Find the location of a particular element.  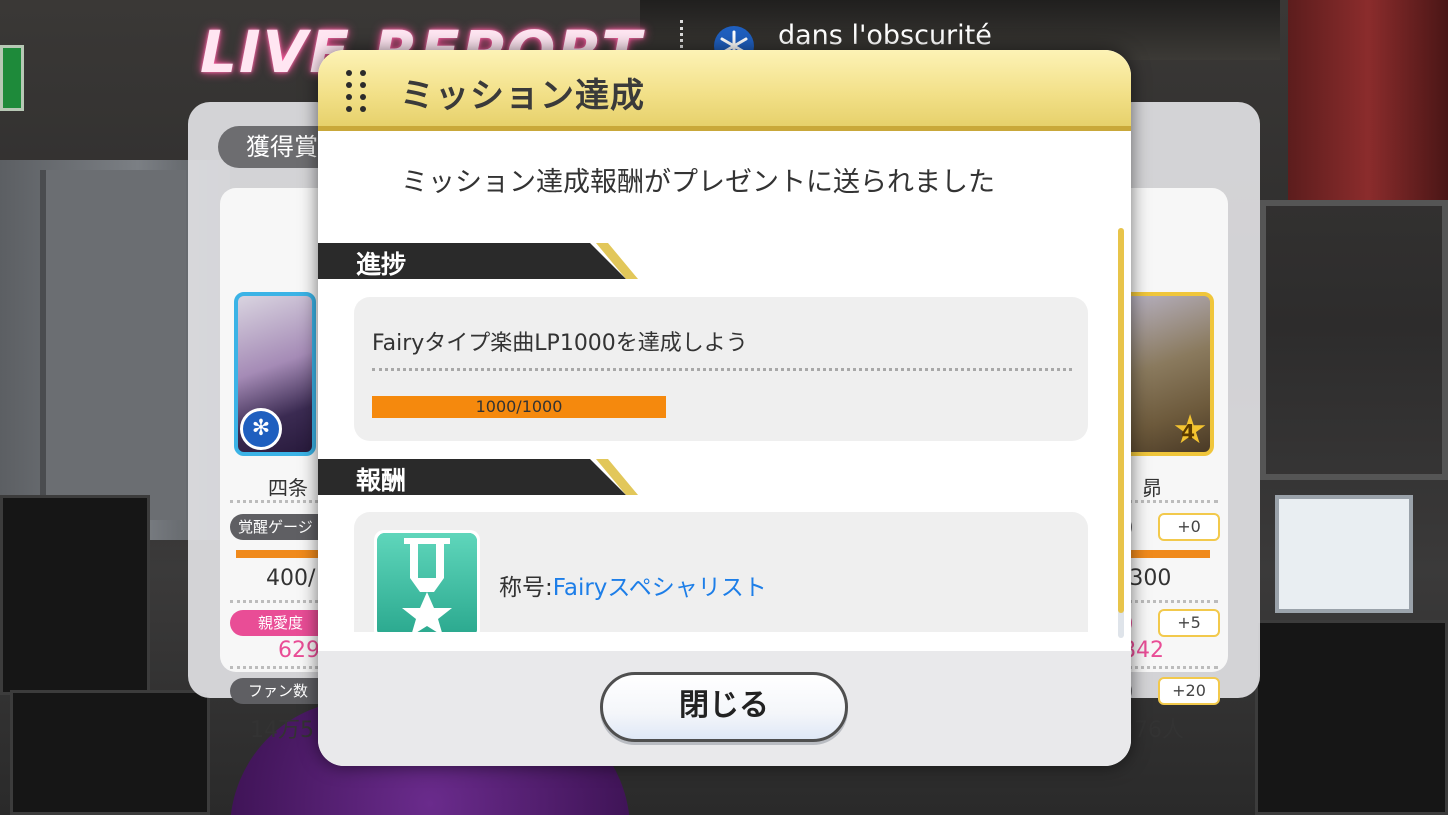

rarity-number: 4 is located at coordinates (1188, 432).